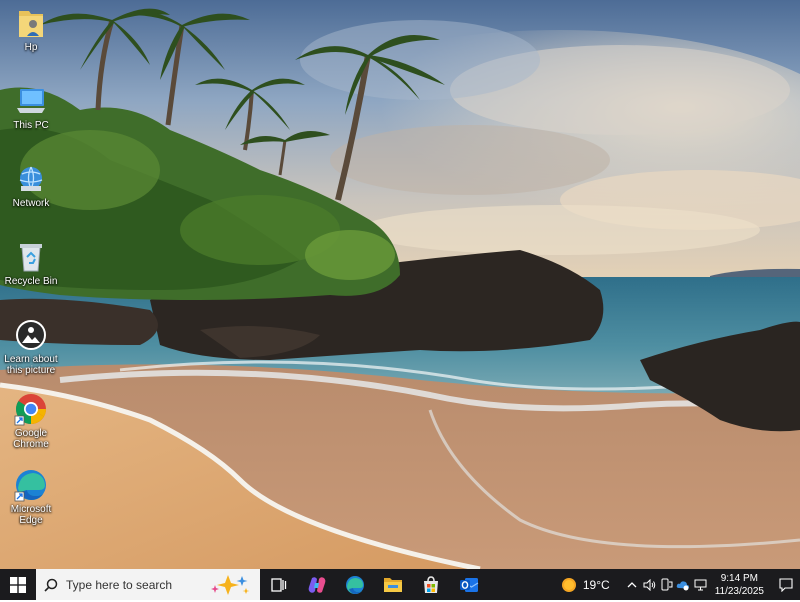  Describe the element at coordinates (51, 585) in the screenshot. I see `search-icon` at that location.